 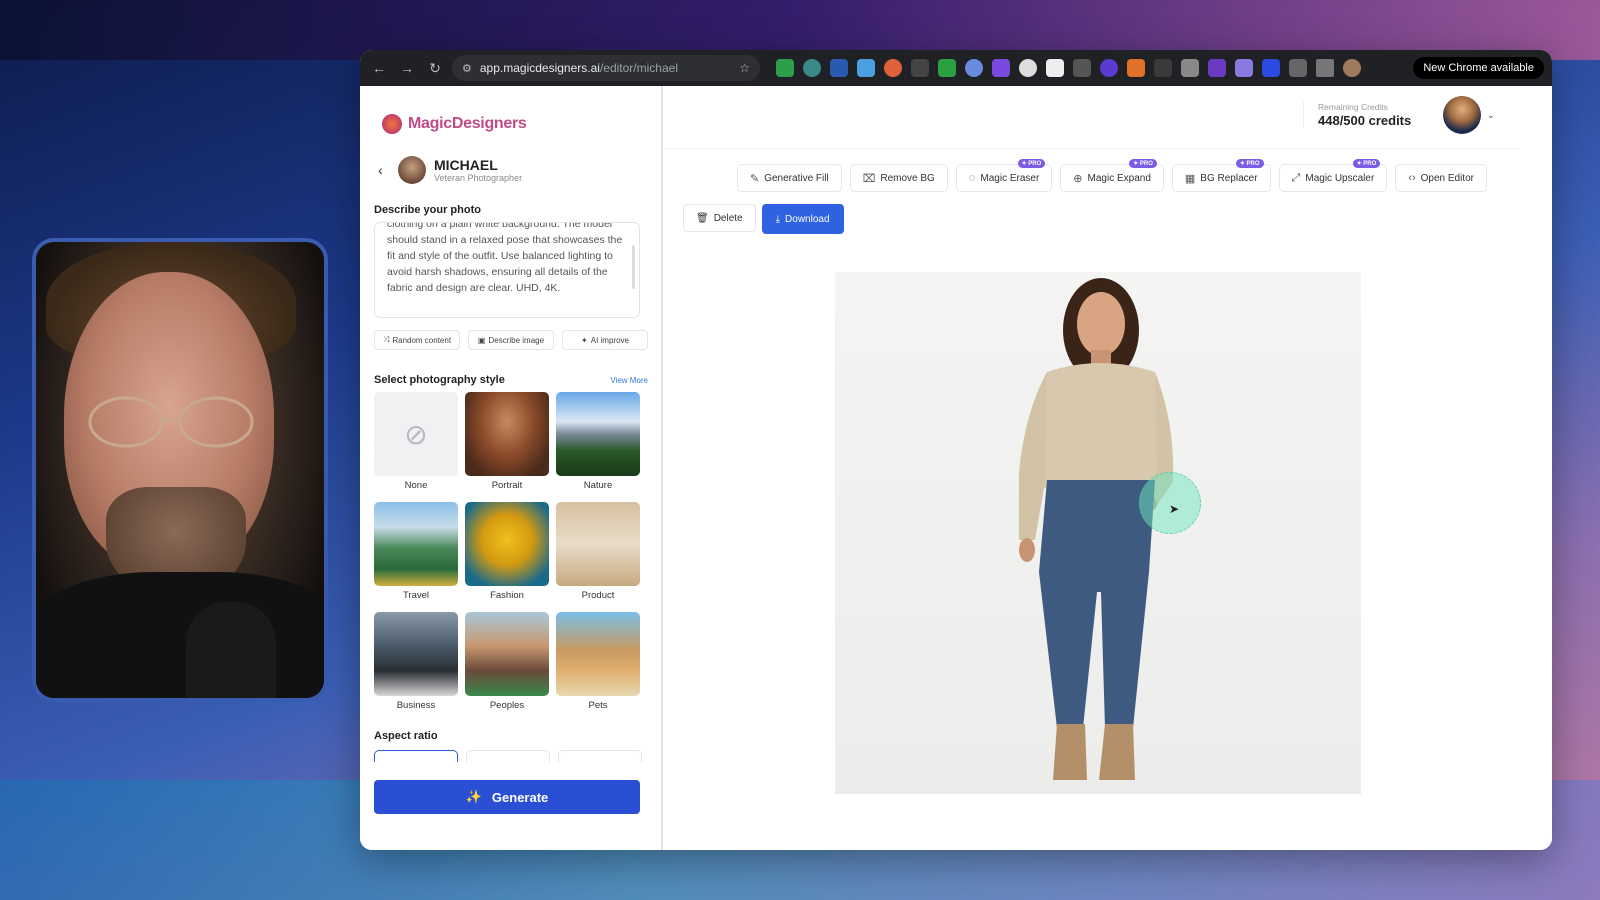 I want to click on view-more-link: View More, so click(x=629, y=380).